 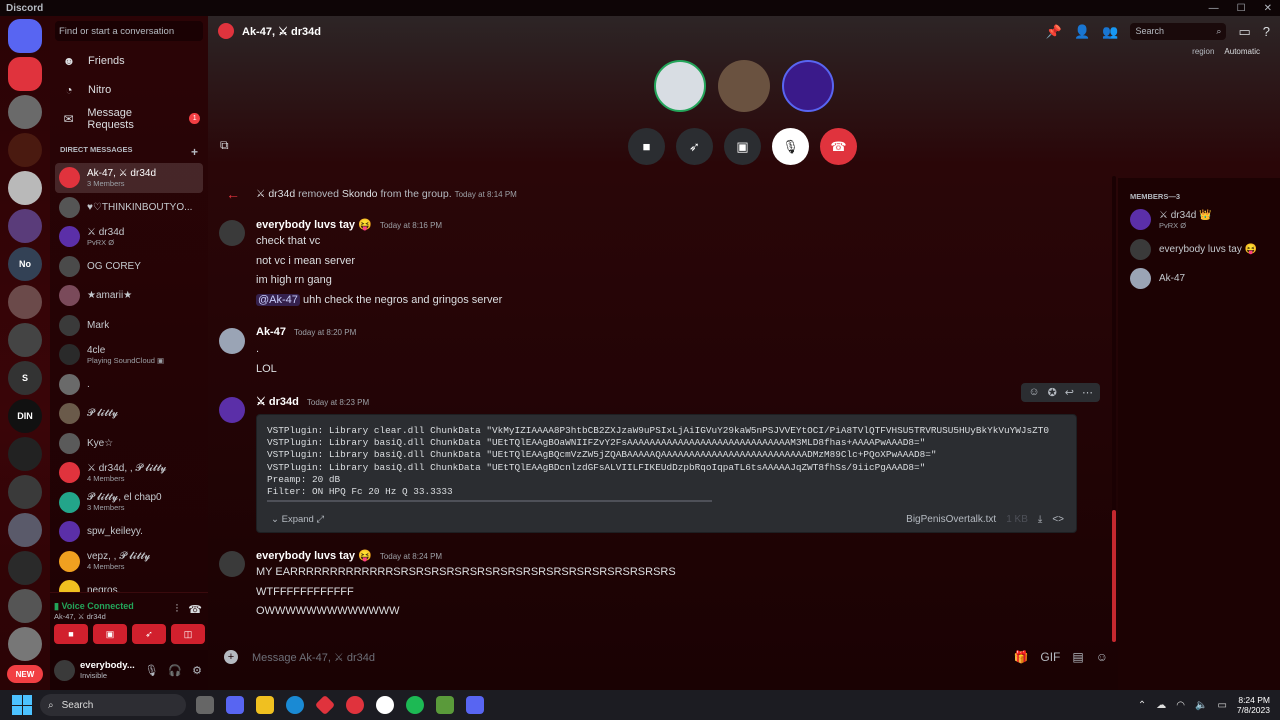 What do you see at coordinates (22, 705) in the screenshot?
I see `windows-start-icon` at bounding box center [22, 705].